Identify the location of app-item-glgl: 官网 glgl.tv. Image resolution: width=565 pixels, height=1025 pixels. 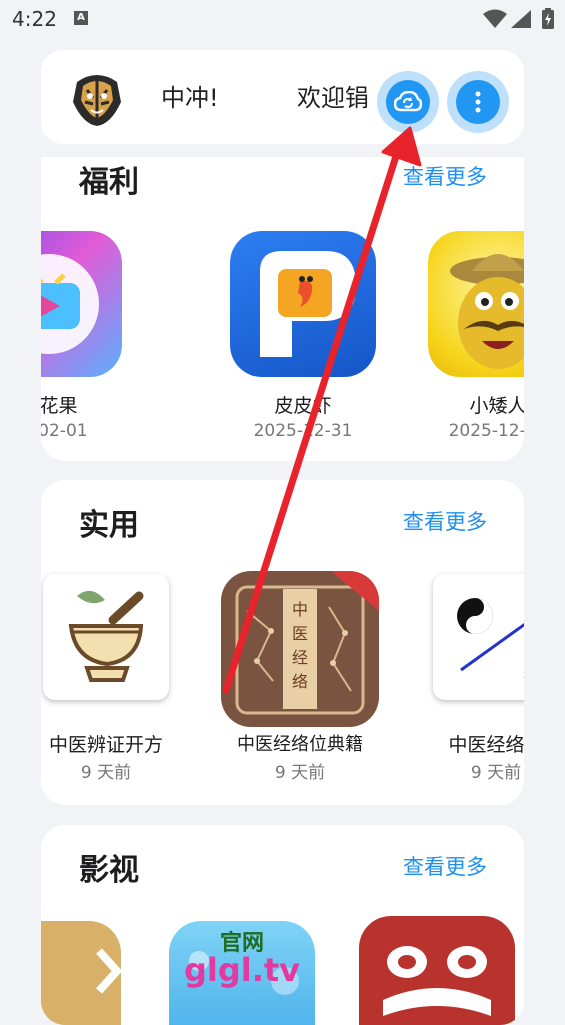
(242, 973).